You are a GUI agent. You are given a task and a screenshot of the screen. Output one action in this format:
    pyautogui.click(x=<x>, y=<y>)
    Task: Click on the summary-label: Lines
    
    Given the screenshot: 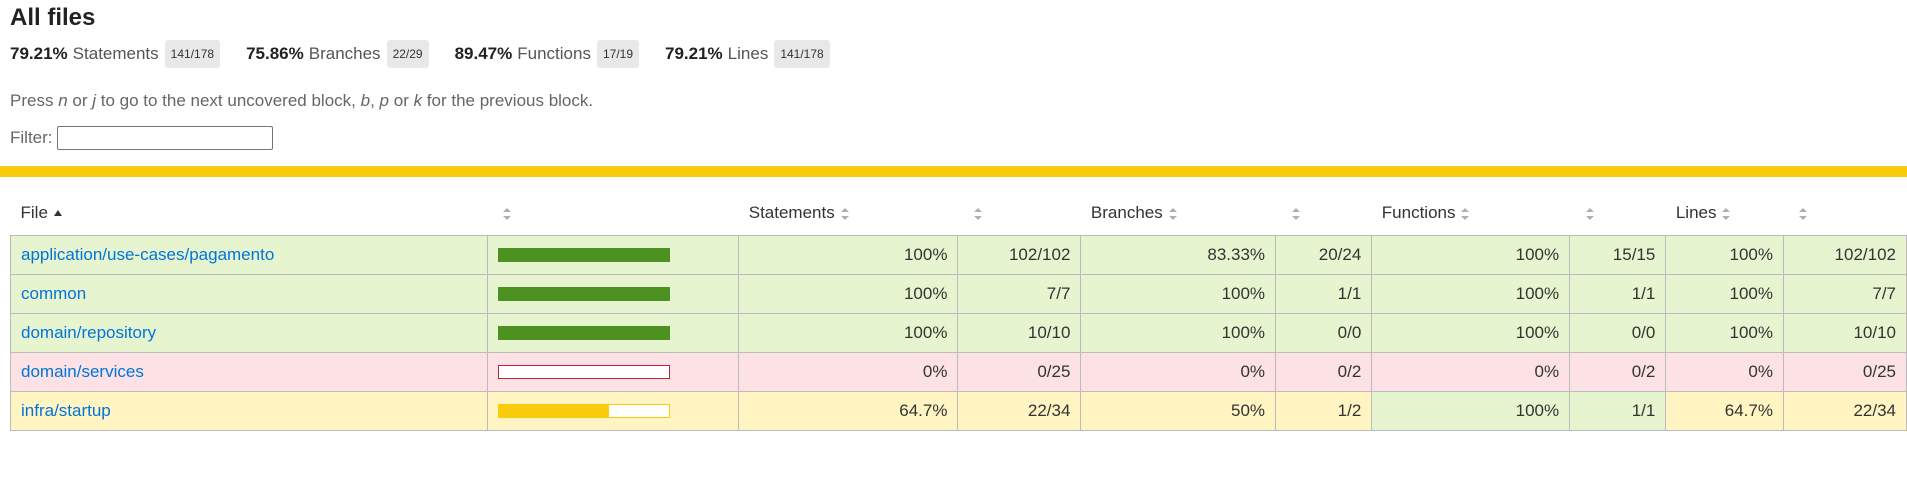 What is the action you would take?
    pyautogui.click(x=748, y=53)
    